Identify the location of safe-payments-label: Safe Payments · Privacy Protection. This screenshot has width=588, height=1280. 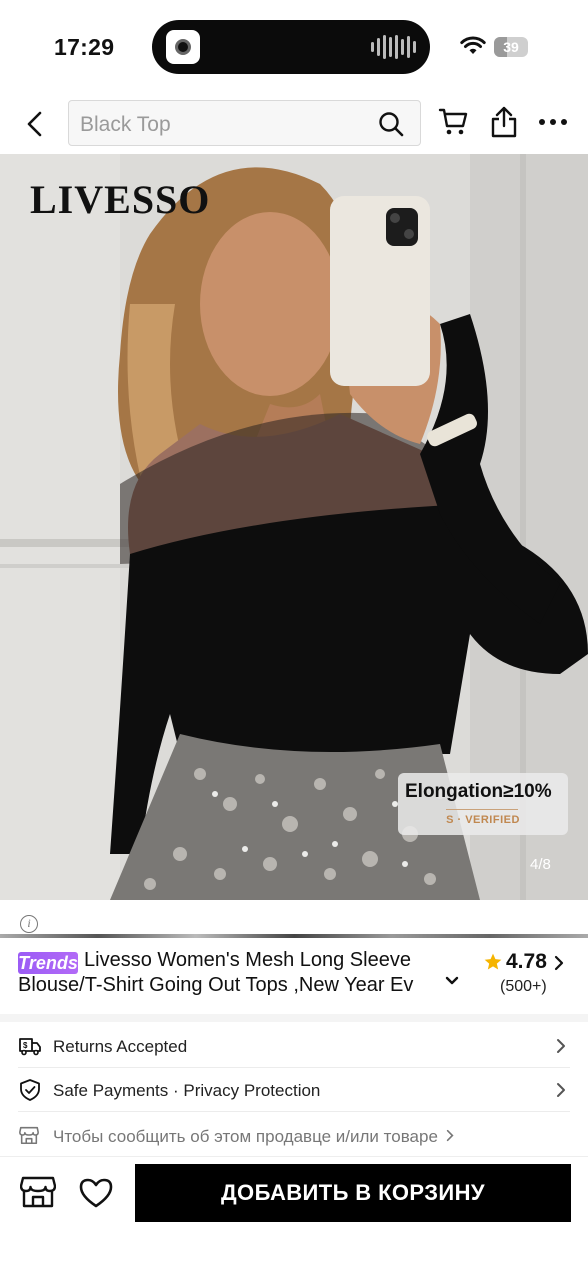
(187, 1090).